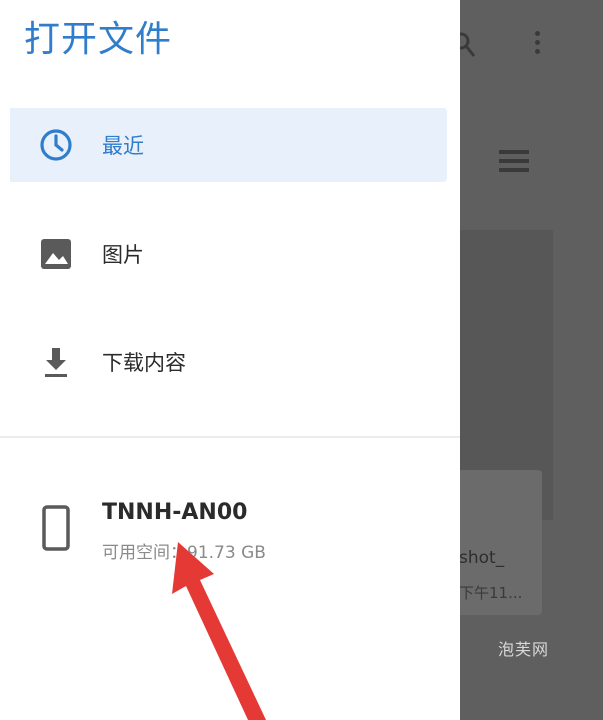 This screenshot has width=603, height=720. Describe the element at coordinates (514, 163) in the screenshot. I see `list-view-icon` at that location.